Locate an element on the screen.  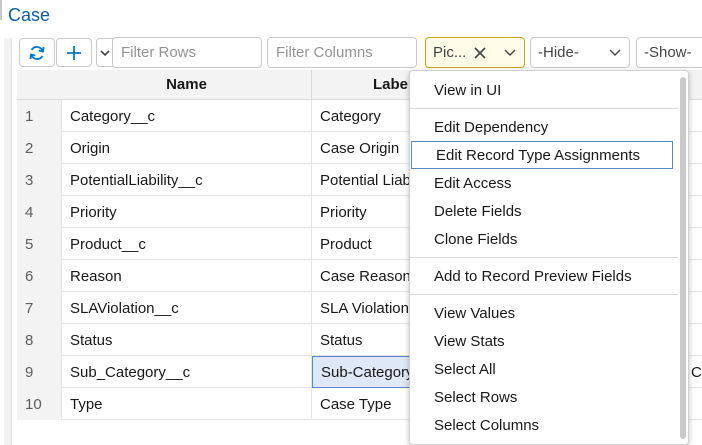
page-title: Case is located at coordinates (29, 15).